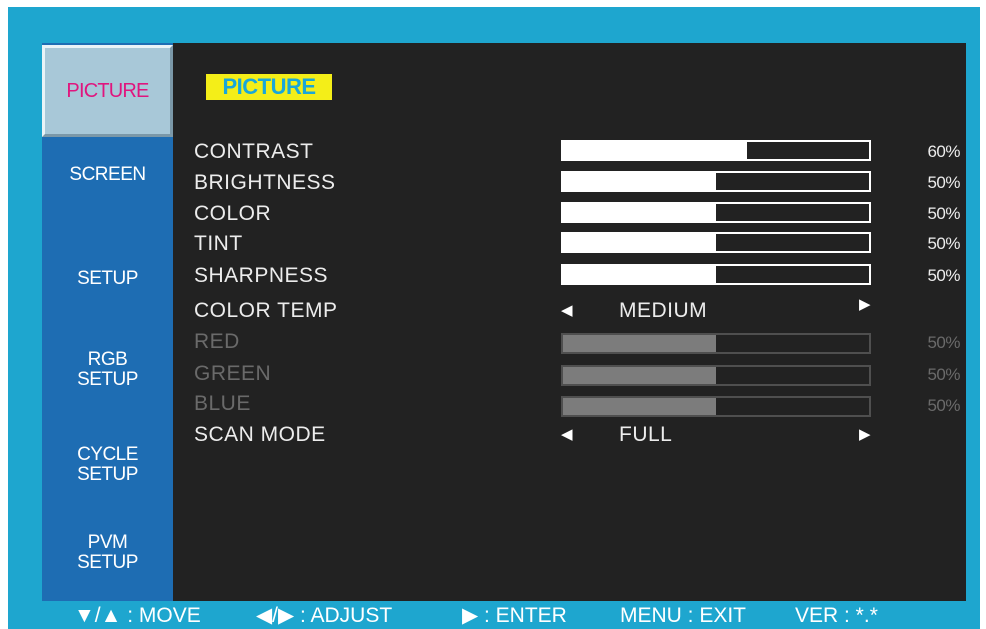 The image size is (986, 629). I want to click on color-temp-selector: ◀ MEDIUM ▶, so click(717, 309).